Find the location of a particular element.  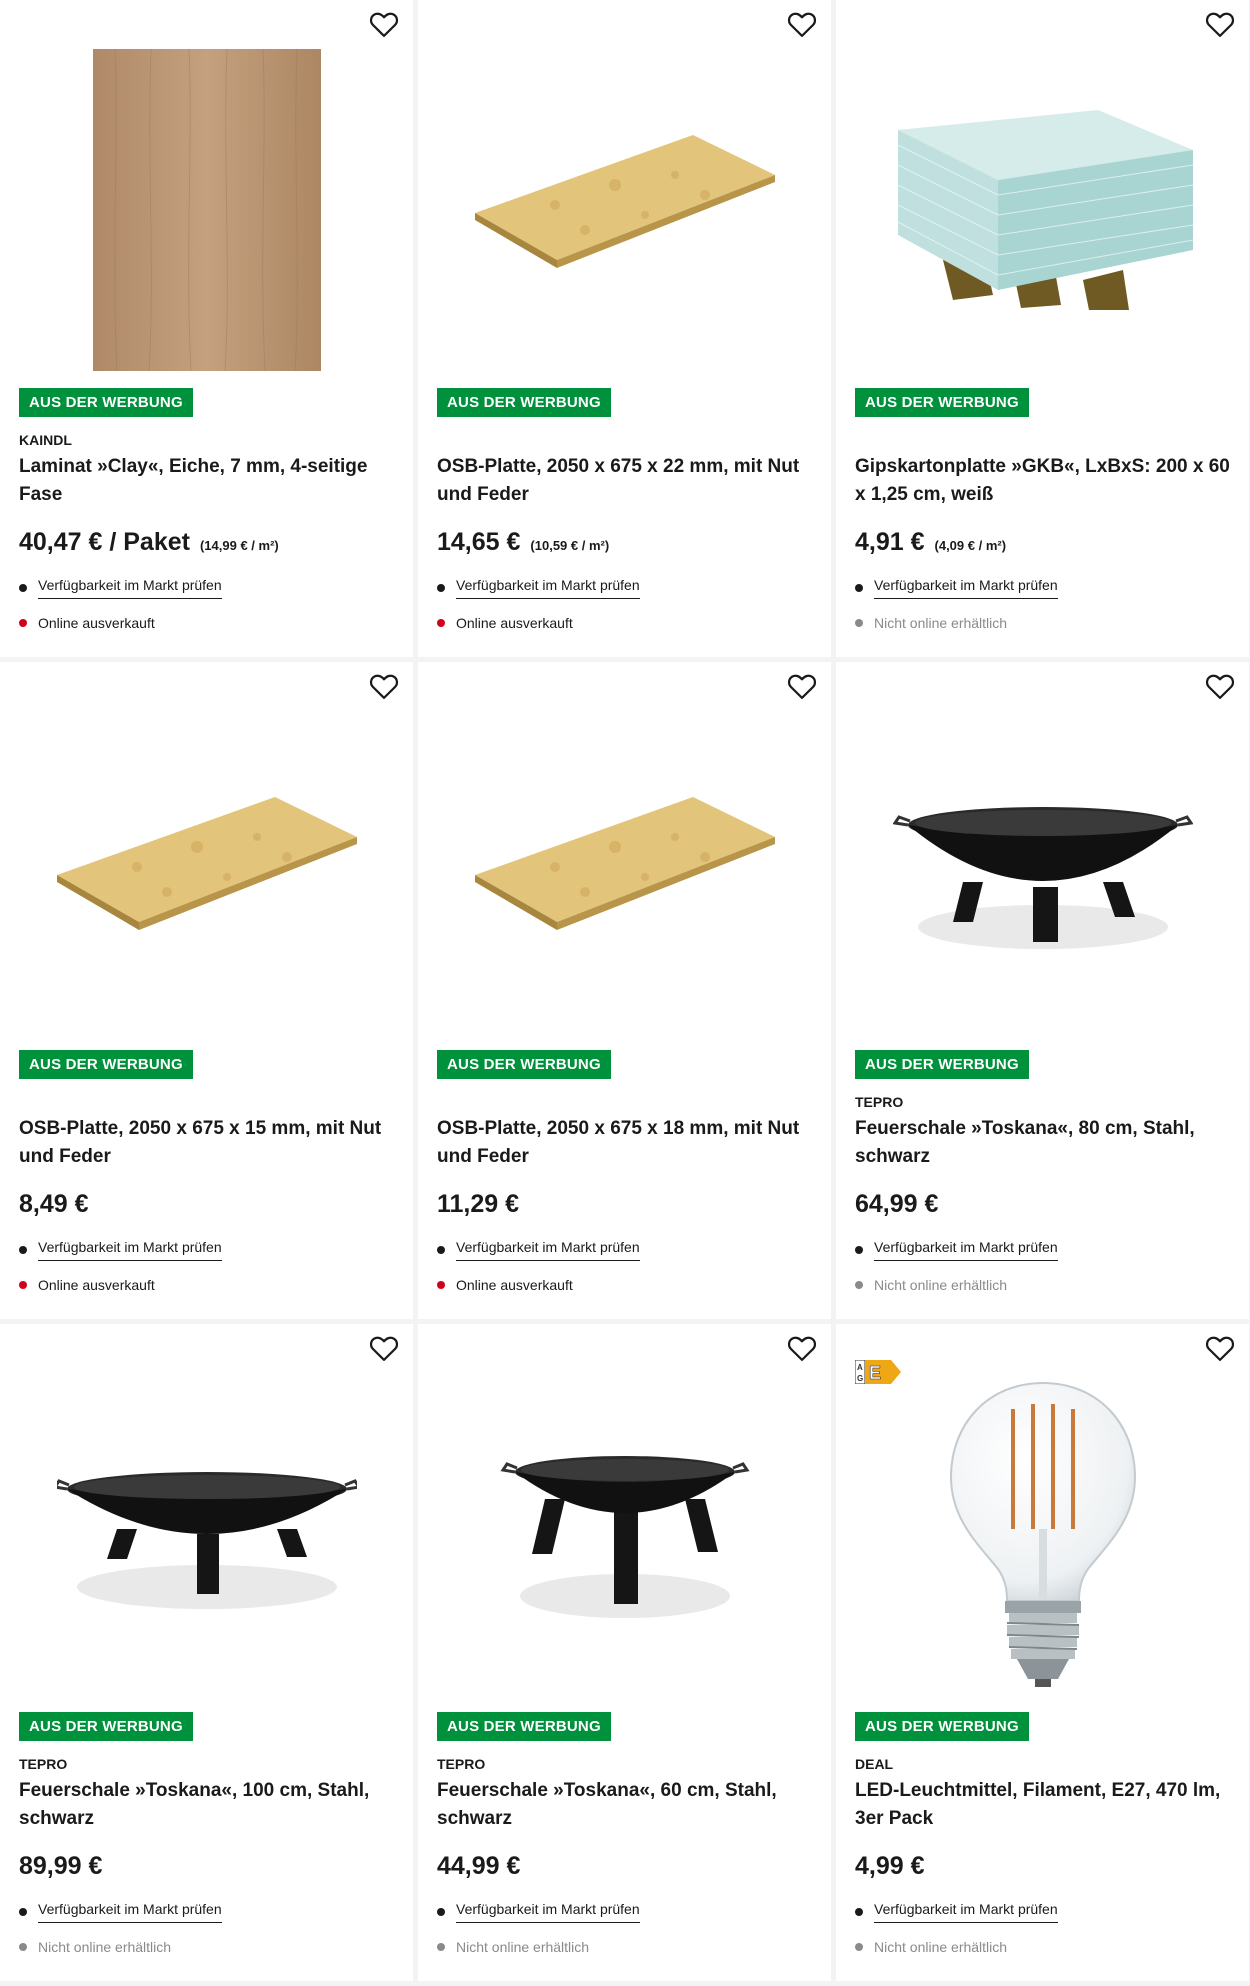

product-price: 11,29 € is located at coordinates (478, 1204).